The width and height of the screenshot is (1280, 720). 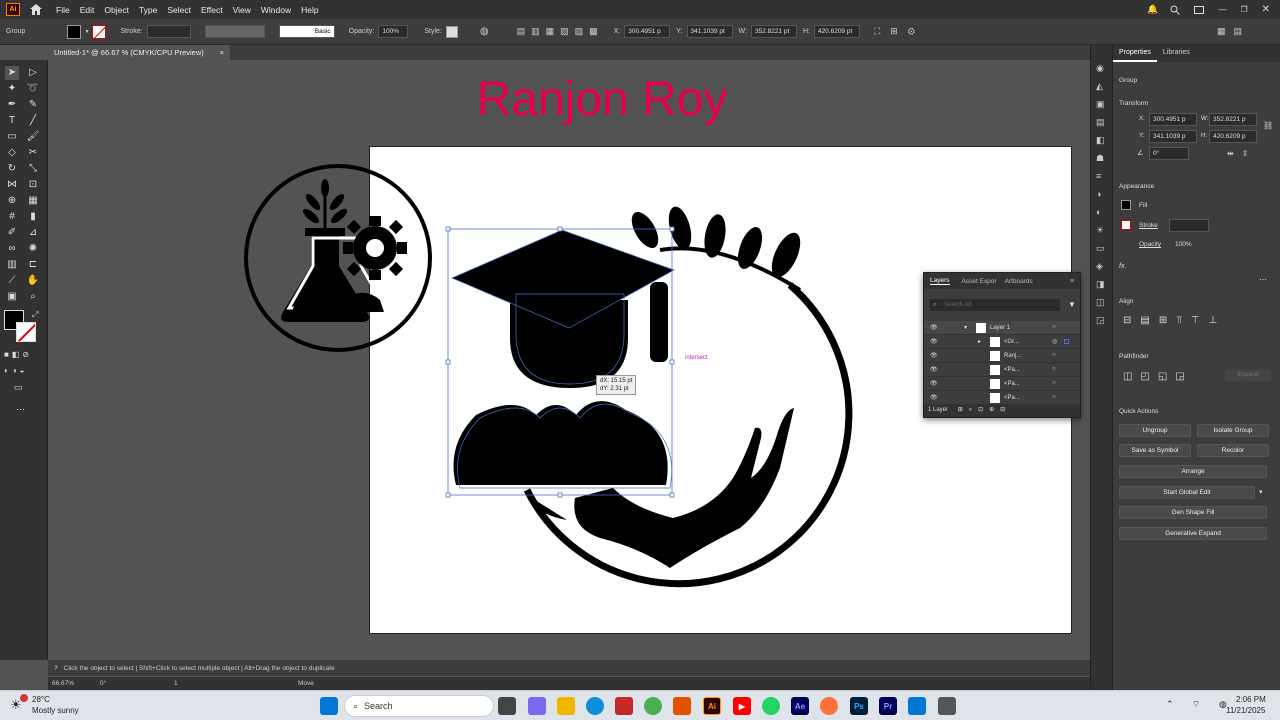 What do you see at coordinates (12, 185) in the screenshot?
I see `width-tool-icon: ⋈` at bounding box center [12, 185].